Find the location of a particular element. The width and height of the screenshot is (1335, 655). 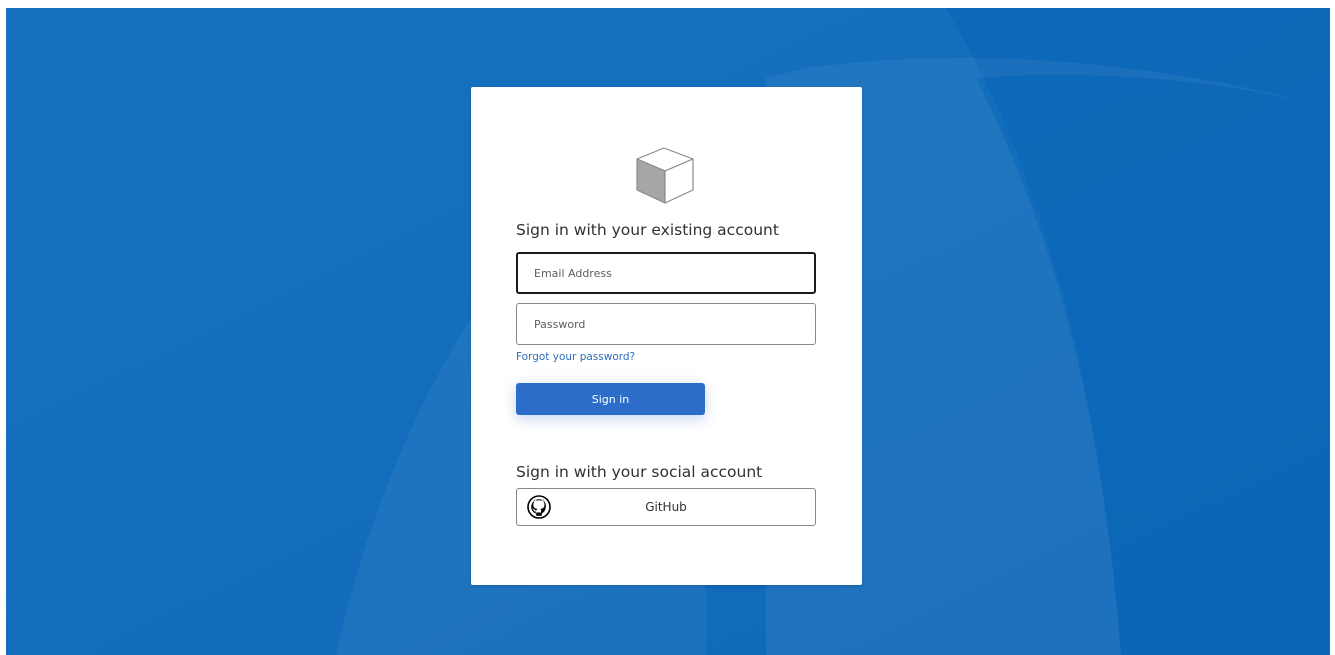

forgot-password-link: Forgot your password? is located at coordinates (575, 357).